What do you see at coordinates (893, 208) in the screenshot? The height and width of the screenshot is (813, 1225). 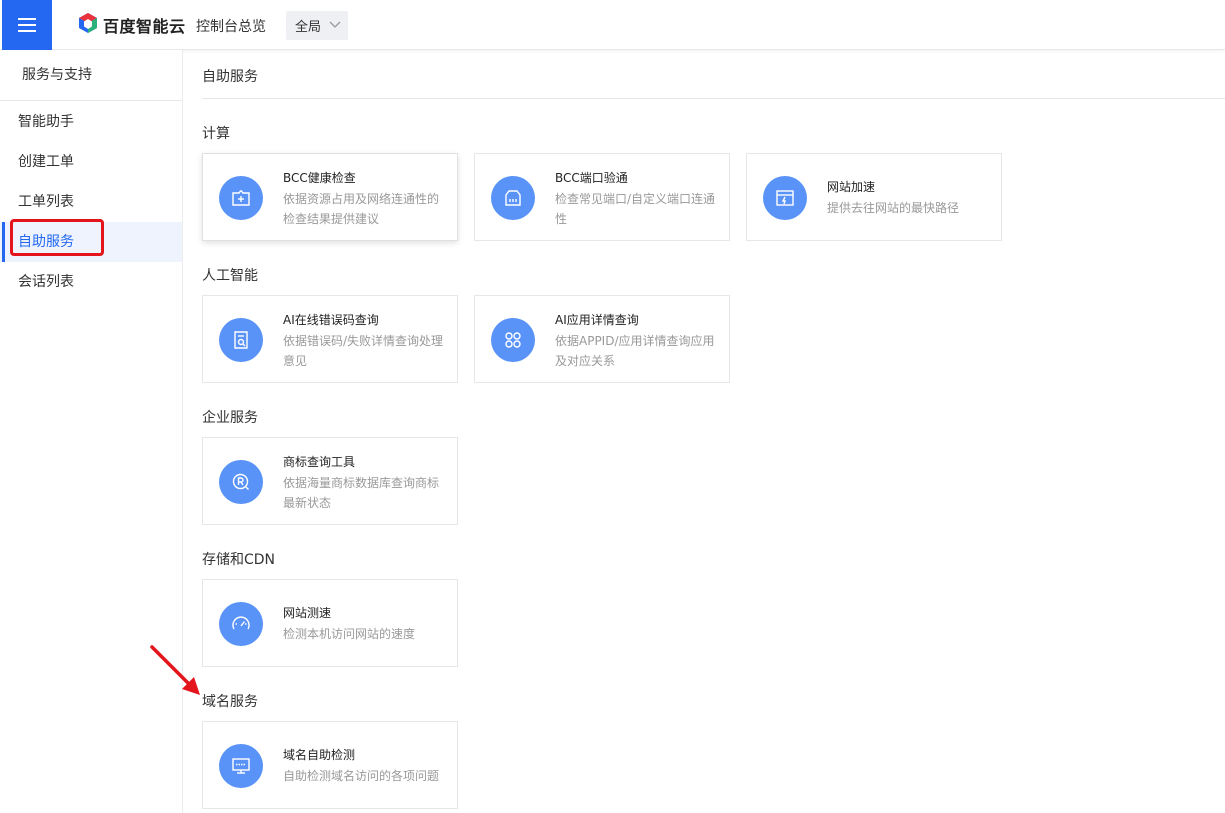 I see `card-description: 提供去往网站的最快路径` at bounding box center [893, 208].